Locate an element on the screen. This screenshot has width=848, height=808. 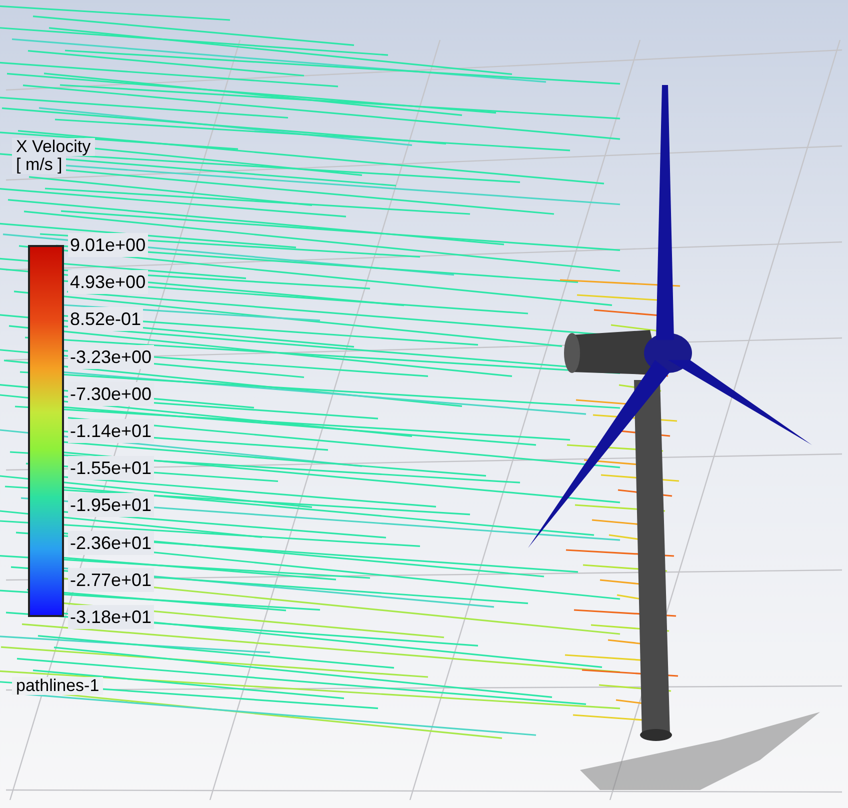
scale-label: -1.14e+01 is located at coordinates (111, 430).